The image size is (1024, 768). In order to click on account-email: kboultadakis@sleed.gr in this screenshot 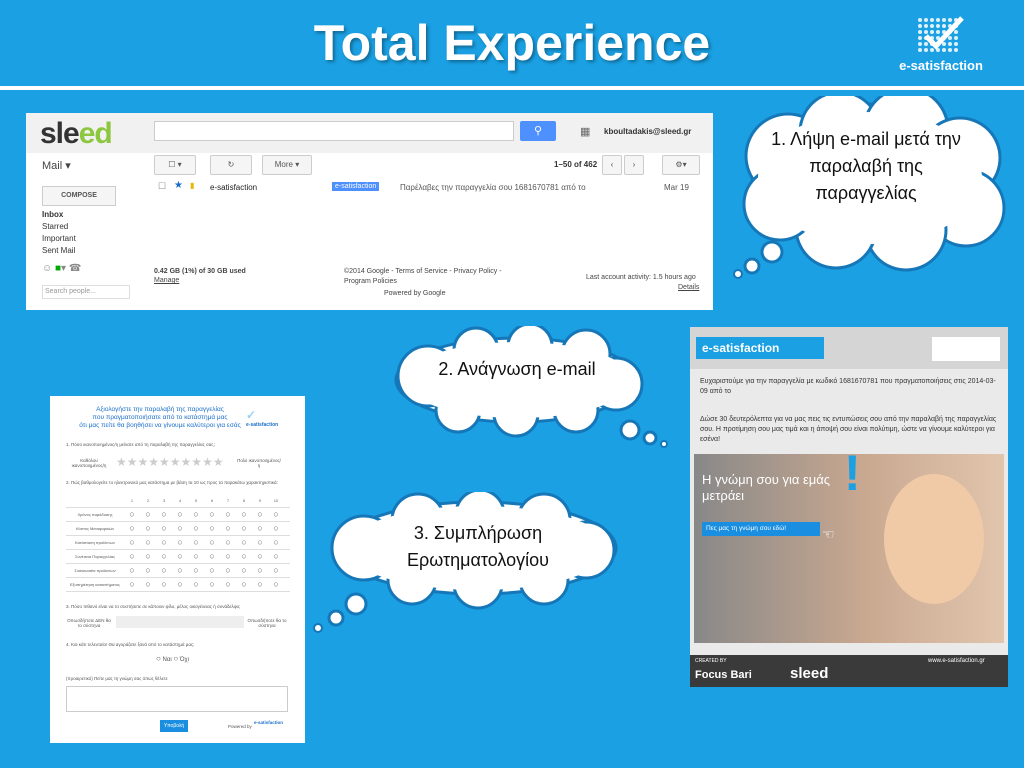, I will do `click(647, 131)`.